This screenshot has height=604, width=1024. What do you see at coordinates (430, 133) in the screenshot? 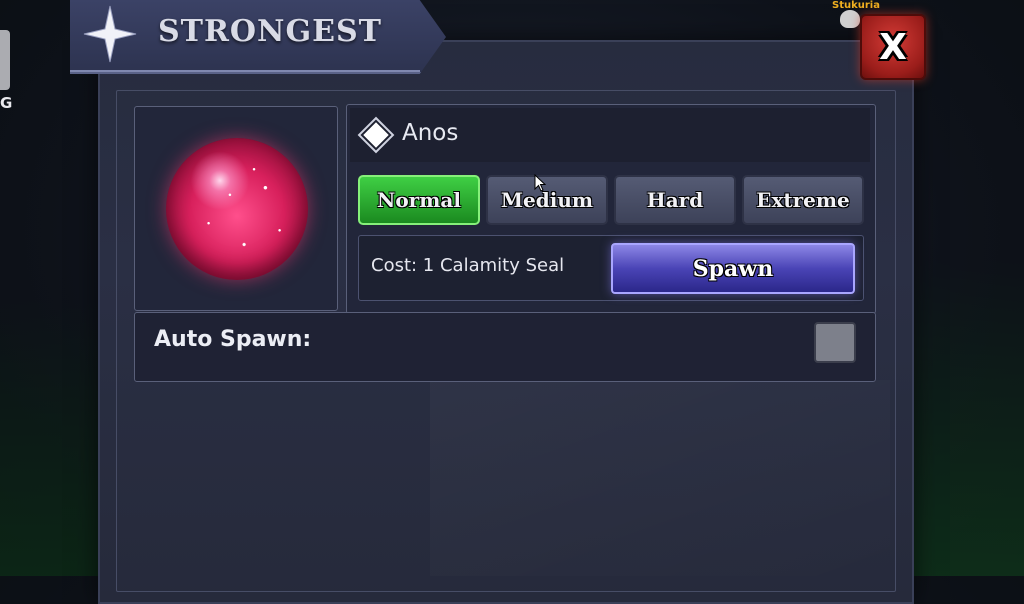
I see `boss-name: Anos` at bounding box center [430, 133].